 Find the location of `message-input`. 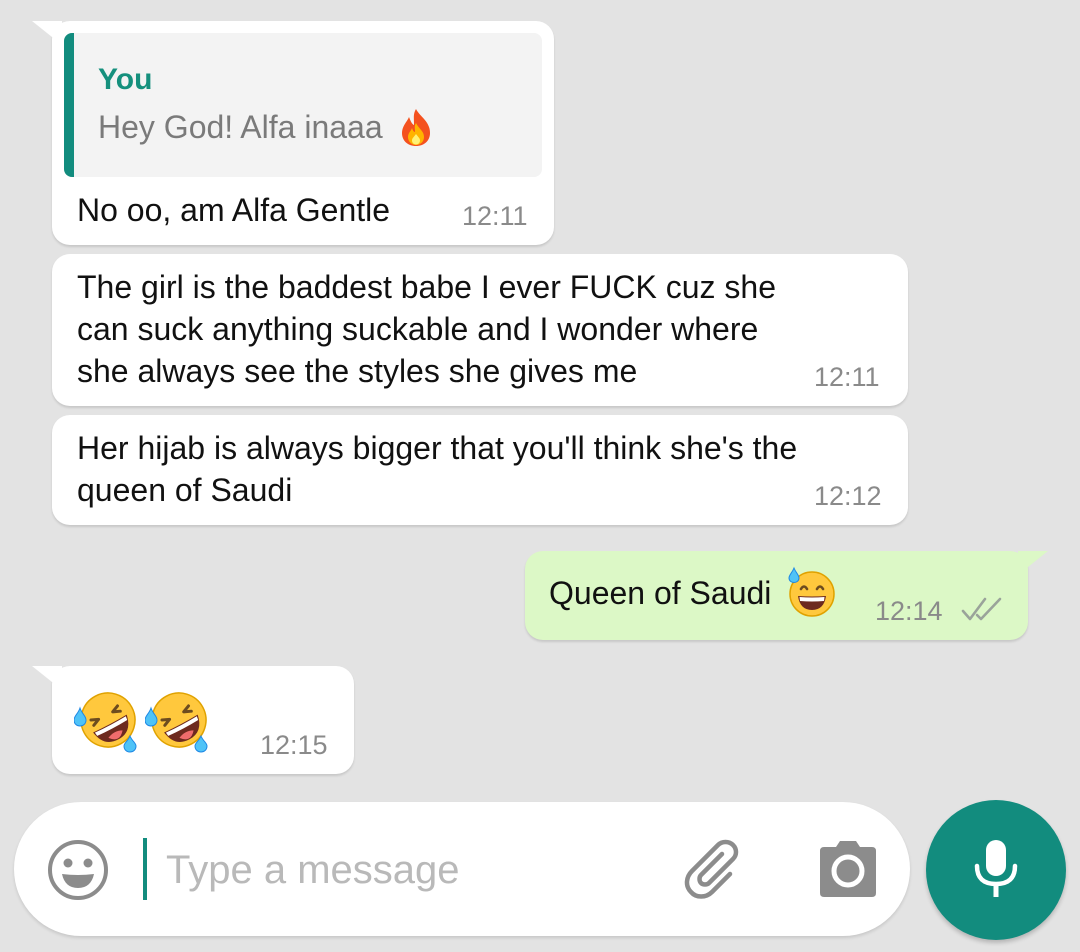

message-input is located at coordinates (420, 870).